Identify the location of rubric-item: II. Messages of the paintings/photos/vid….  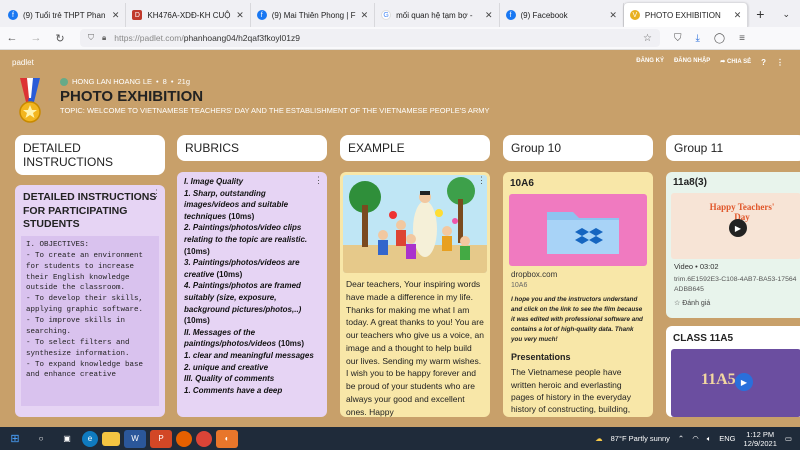
(252, 338).